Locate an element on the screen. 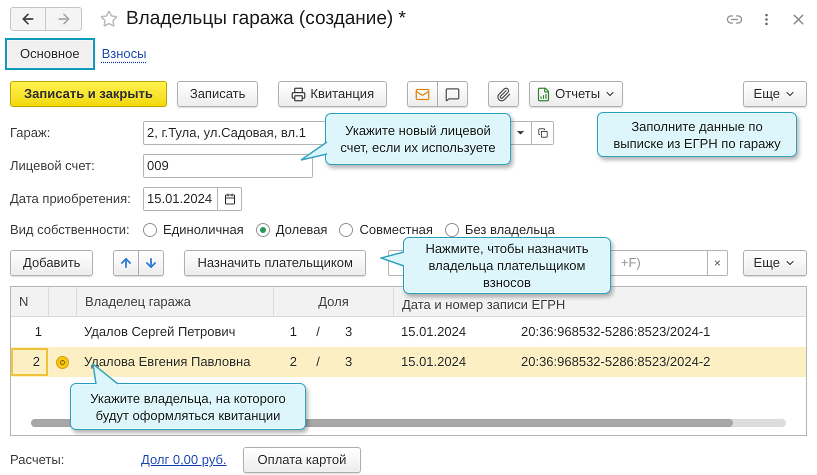 The width and height of the screenshot is (817, 475). table-row: 2 Удалова Евгения Павловна 2 / 3 15.01.2024 20:36:968532-5286:8523/2024-2 is located at coordinates (408, 362).